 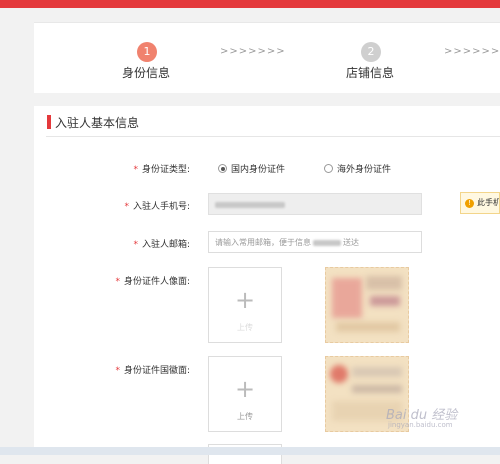 I want to click on step-2-label: 店铺信息, so click(x=370, y=73).